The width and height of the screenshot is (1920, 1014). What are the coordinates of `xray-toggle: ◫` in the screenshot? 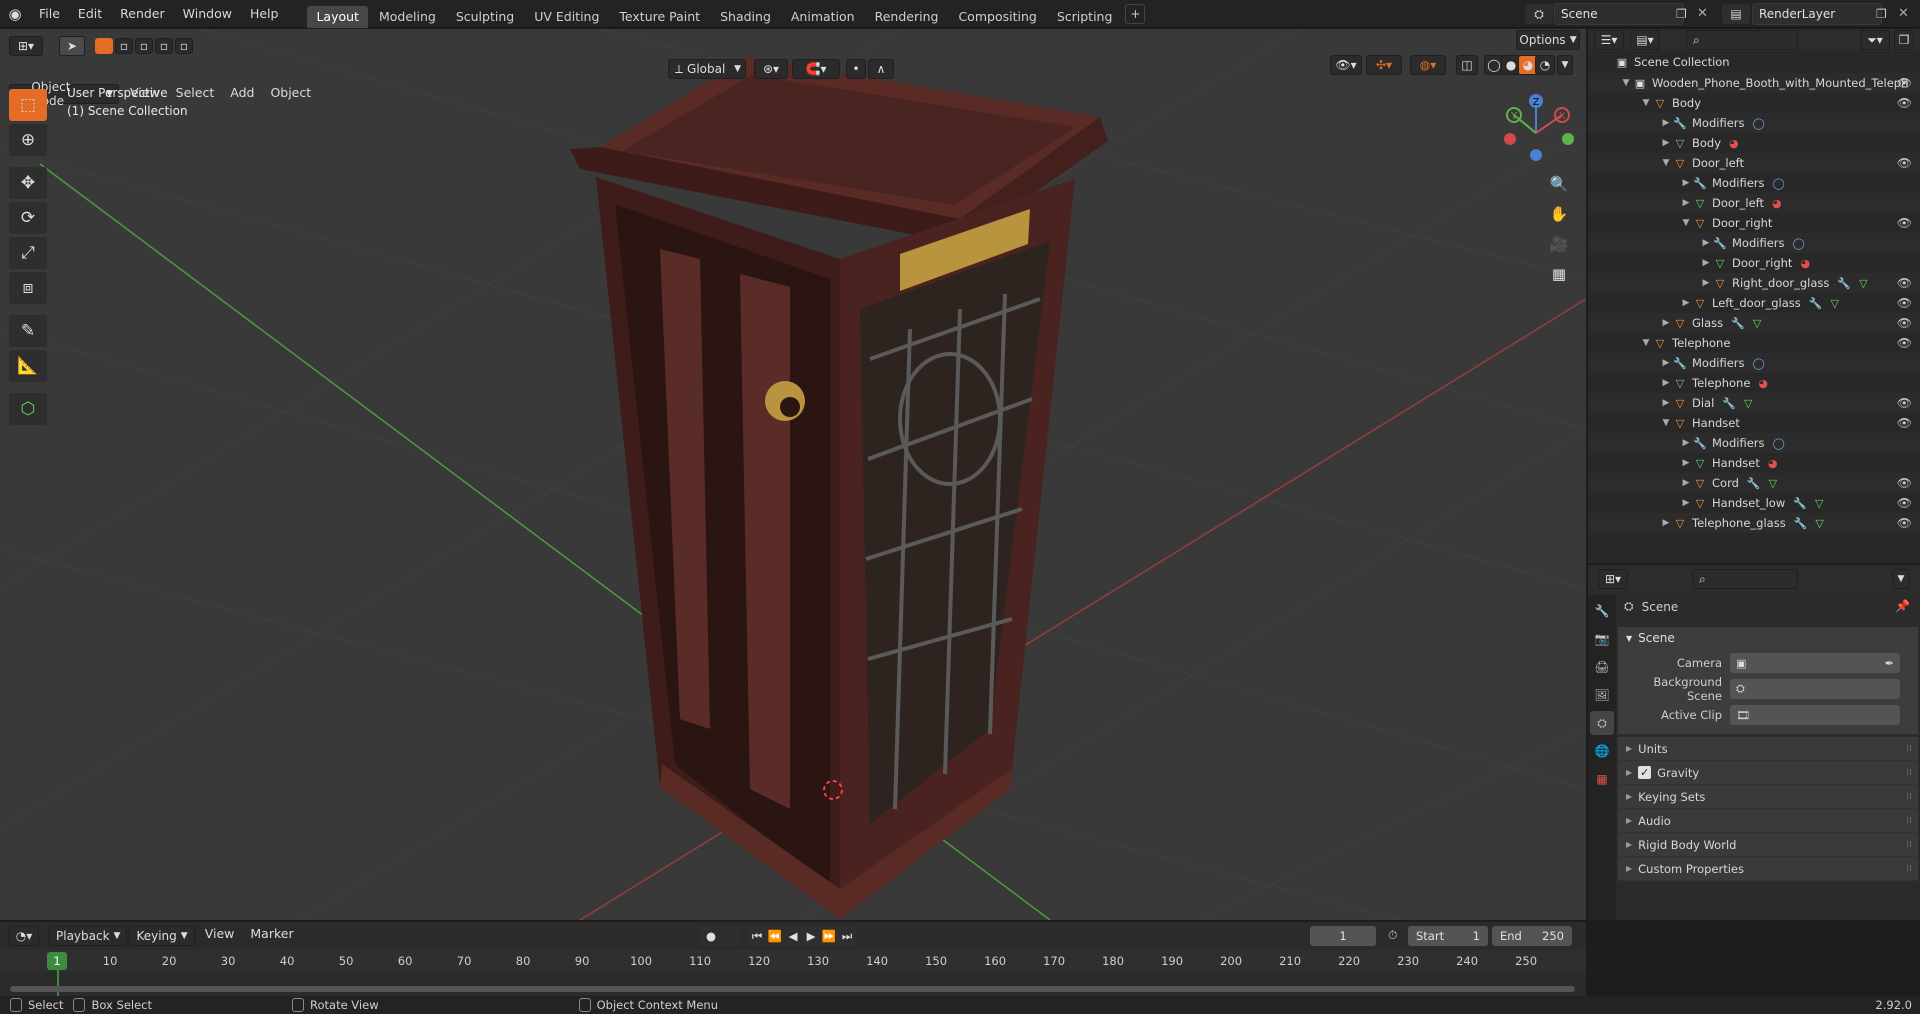 It's located at (1467, 65).